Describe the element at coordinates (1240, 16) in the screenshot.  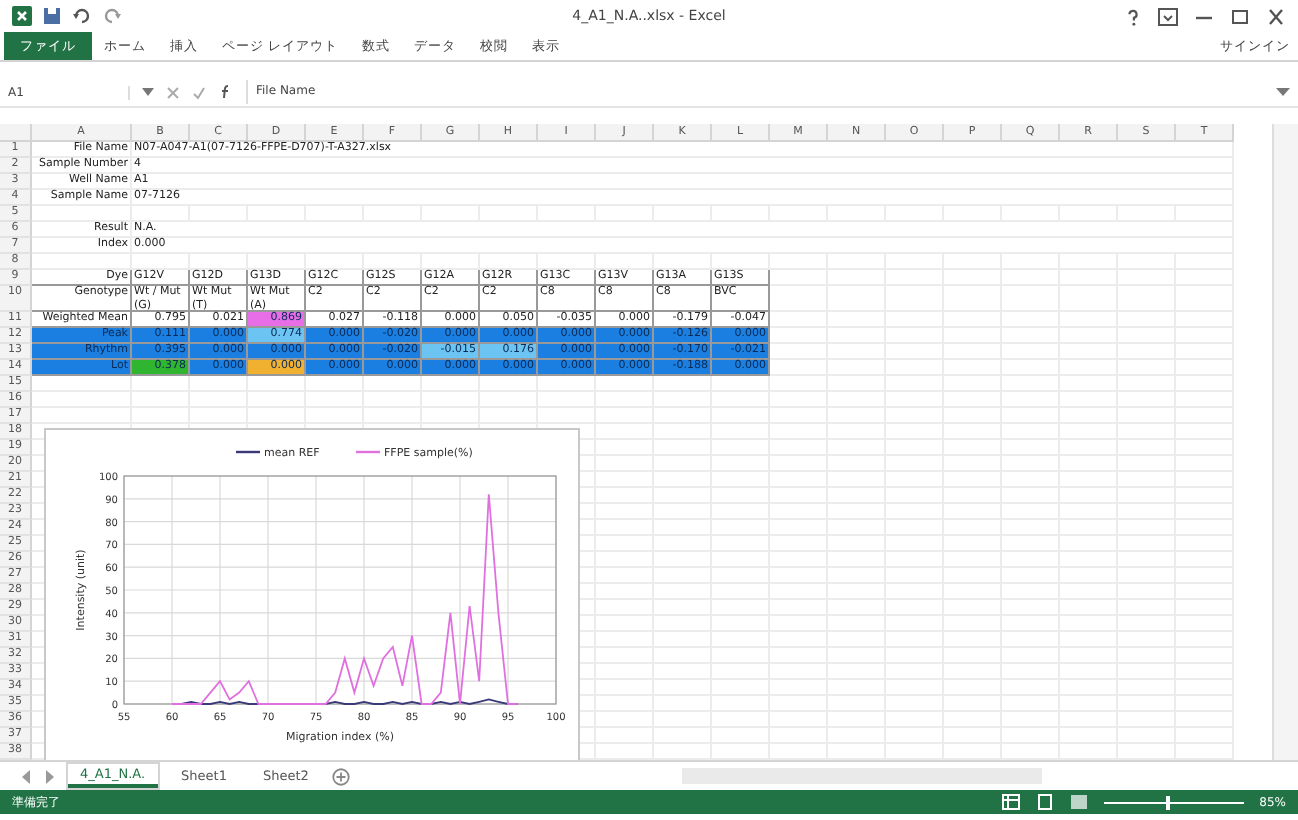
I see `restore-icon` at that location.